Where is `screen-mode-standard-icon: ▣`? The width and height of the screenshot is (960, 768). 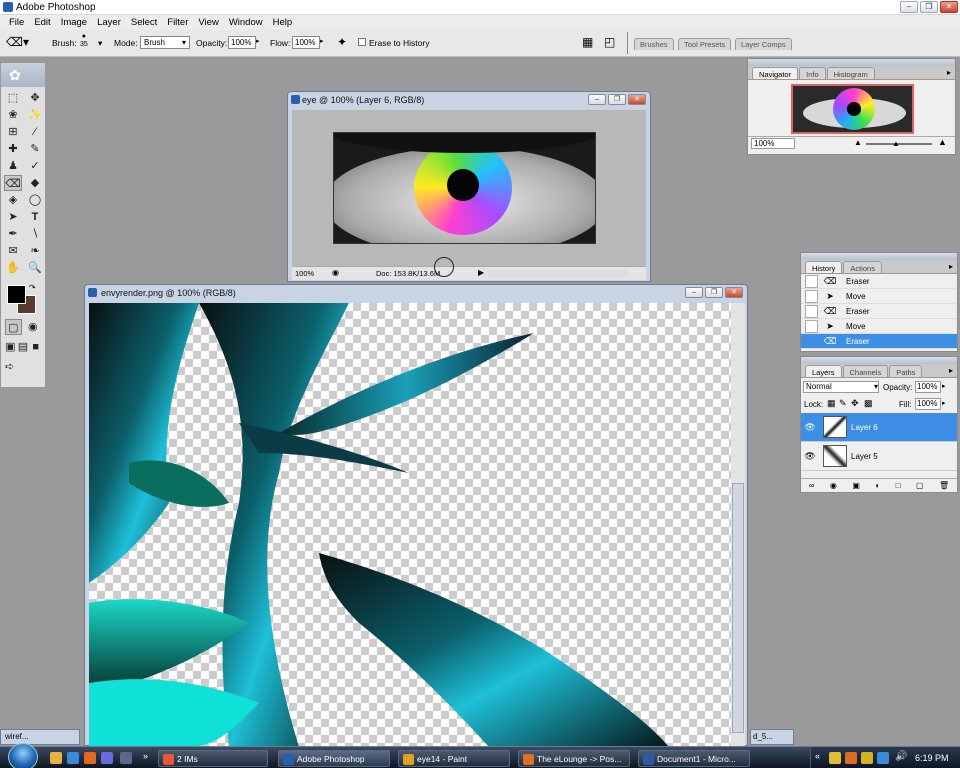
screen-mode-standard-icon: ▣ is located at coordinates (10, 347).